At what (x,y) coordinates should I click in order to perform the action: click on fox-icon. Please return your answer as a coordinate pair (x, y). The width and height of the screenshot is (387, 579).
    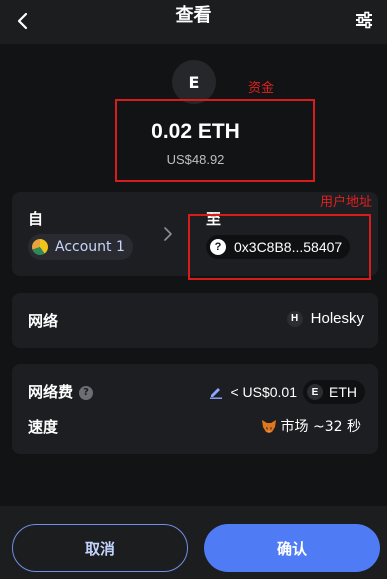
    Looking at the image, I should click on (269, 426).